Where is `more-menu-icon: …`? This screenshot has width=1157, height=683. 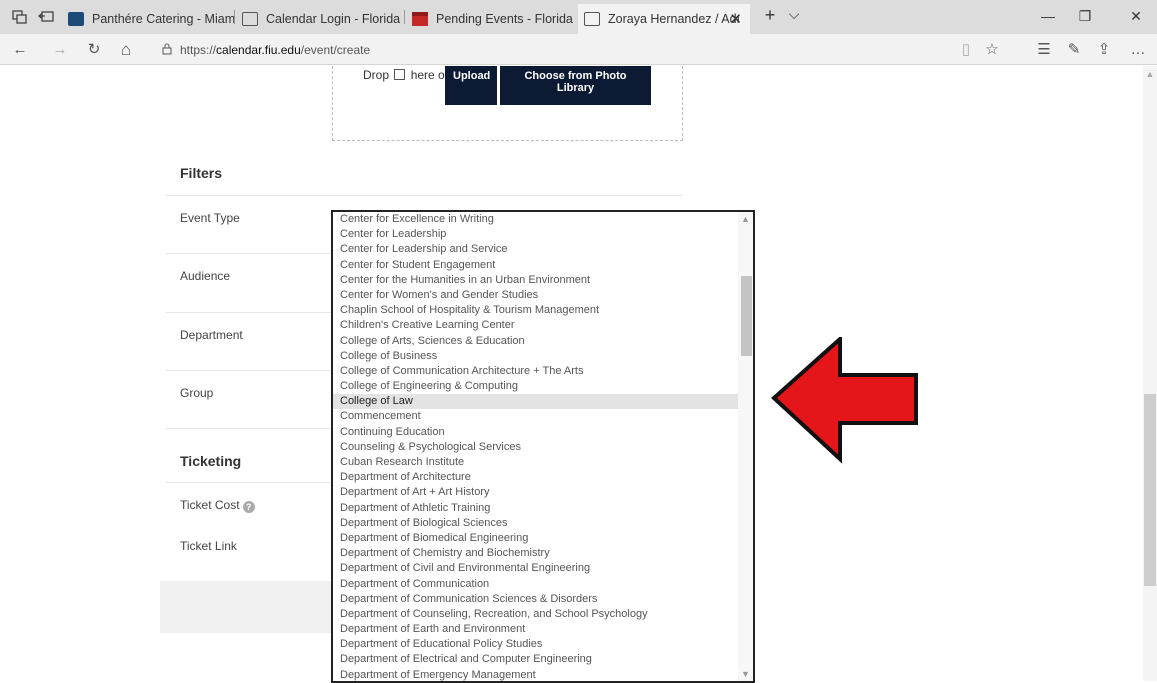
more-menu-icon: … is located at coordinates (1138, 50).